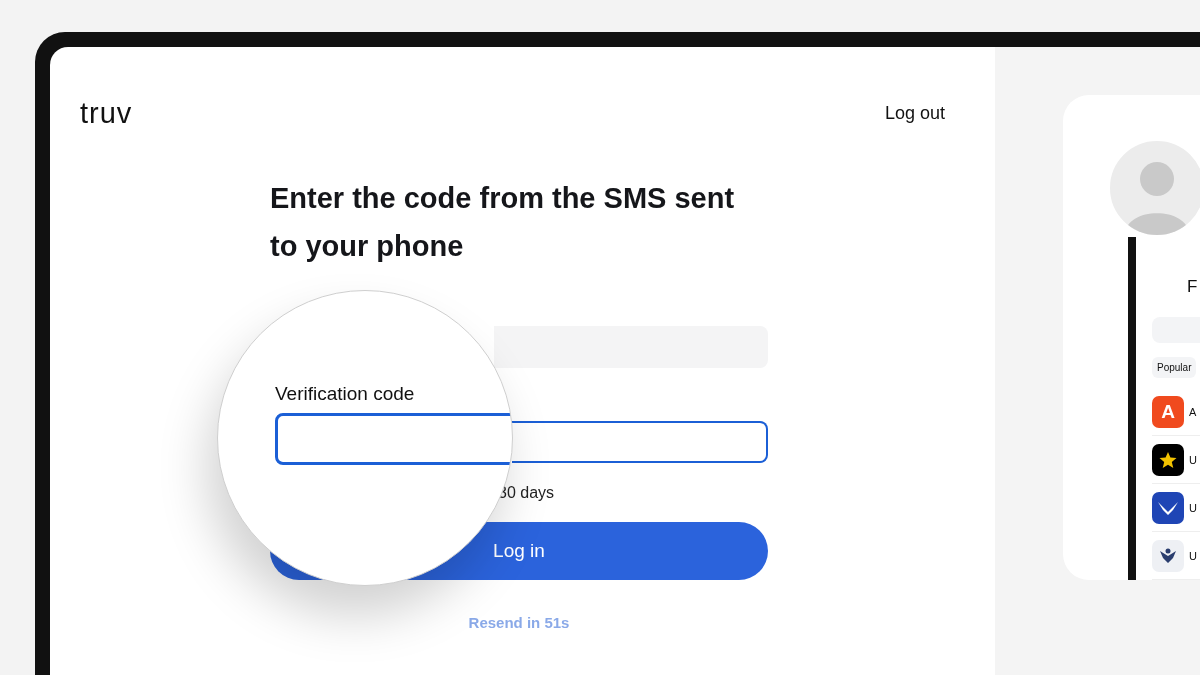 The image size is (1200, 675). I want to click on page-heading: Enter the code from the SMS sent to your phone, so click(503, 222).